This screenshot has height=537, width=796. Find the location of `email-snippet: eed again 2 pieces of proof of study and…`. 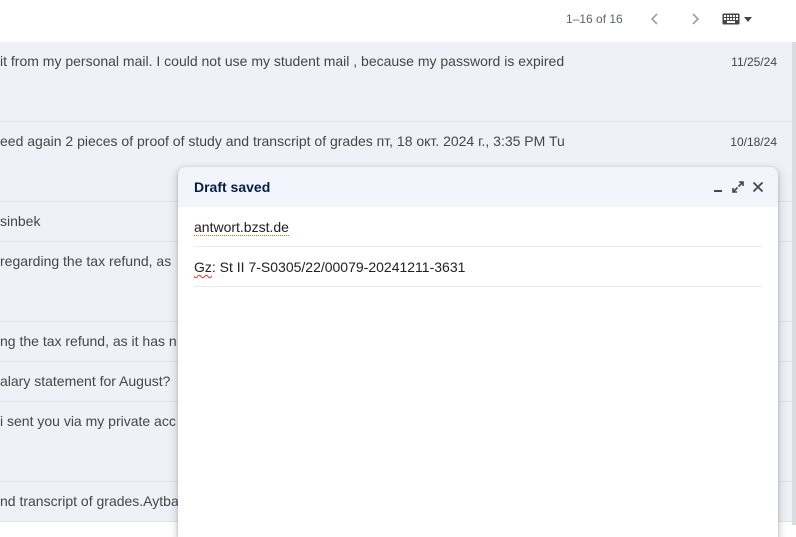

email-snippet: eed again 2 pieces of proof of study and… is located at coordinates (282, 141).